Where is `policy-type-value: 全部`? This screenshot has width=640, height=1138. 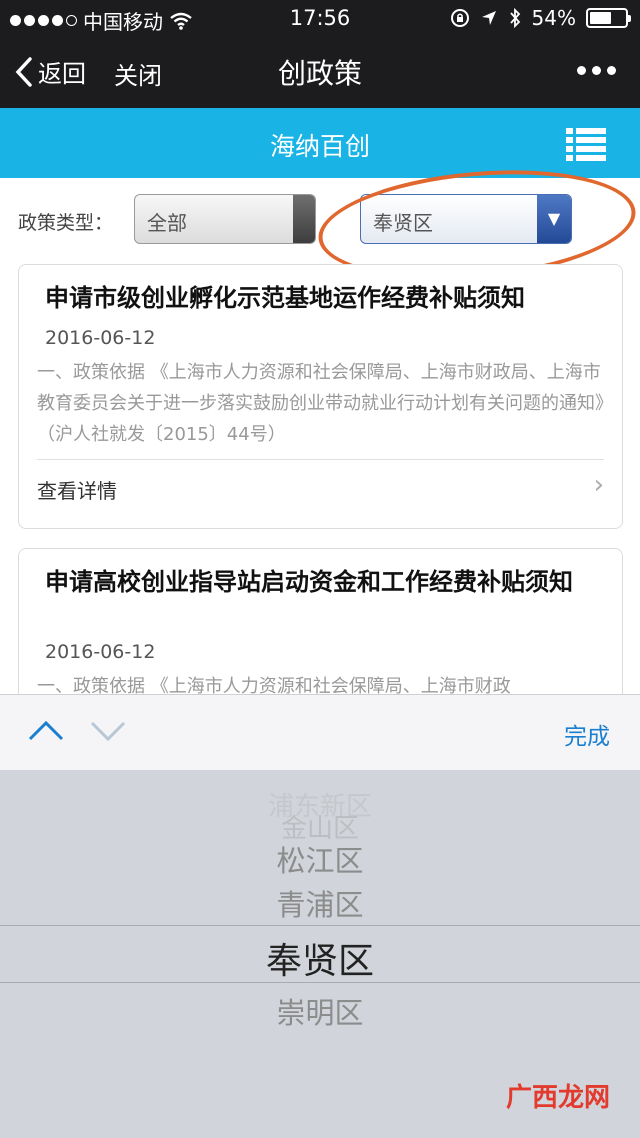 policy-type-value: 全部 is located at coordinates (167, 223).